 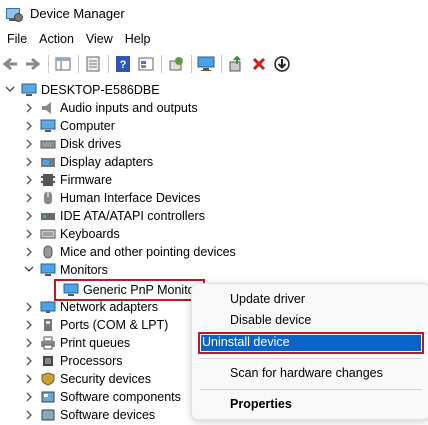 I want to click on firmware-icon, so click(x=48, y=180).